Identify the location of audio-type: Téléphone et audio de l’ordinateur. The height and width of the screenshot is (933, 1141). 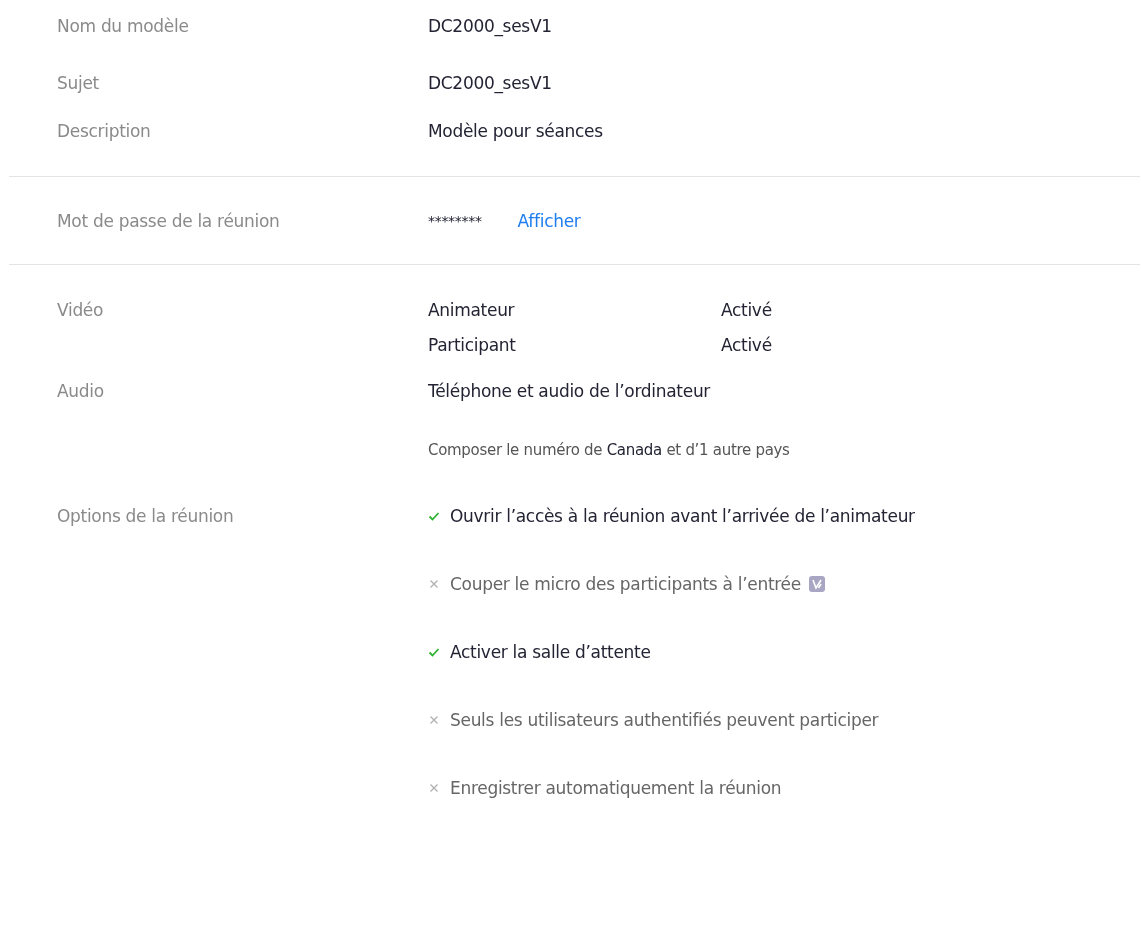
(570, 391).